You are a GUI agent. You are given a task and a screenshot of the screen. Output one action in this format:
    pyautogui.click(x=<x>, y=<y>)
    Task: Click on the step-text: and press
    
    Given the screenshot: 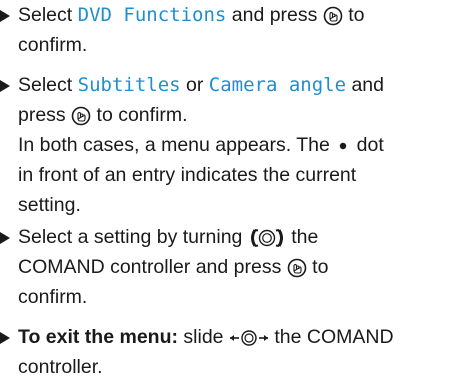 What is the action you would take?
    pyautogui.click(x=274, y=15)
    